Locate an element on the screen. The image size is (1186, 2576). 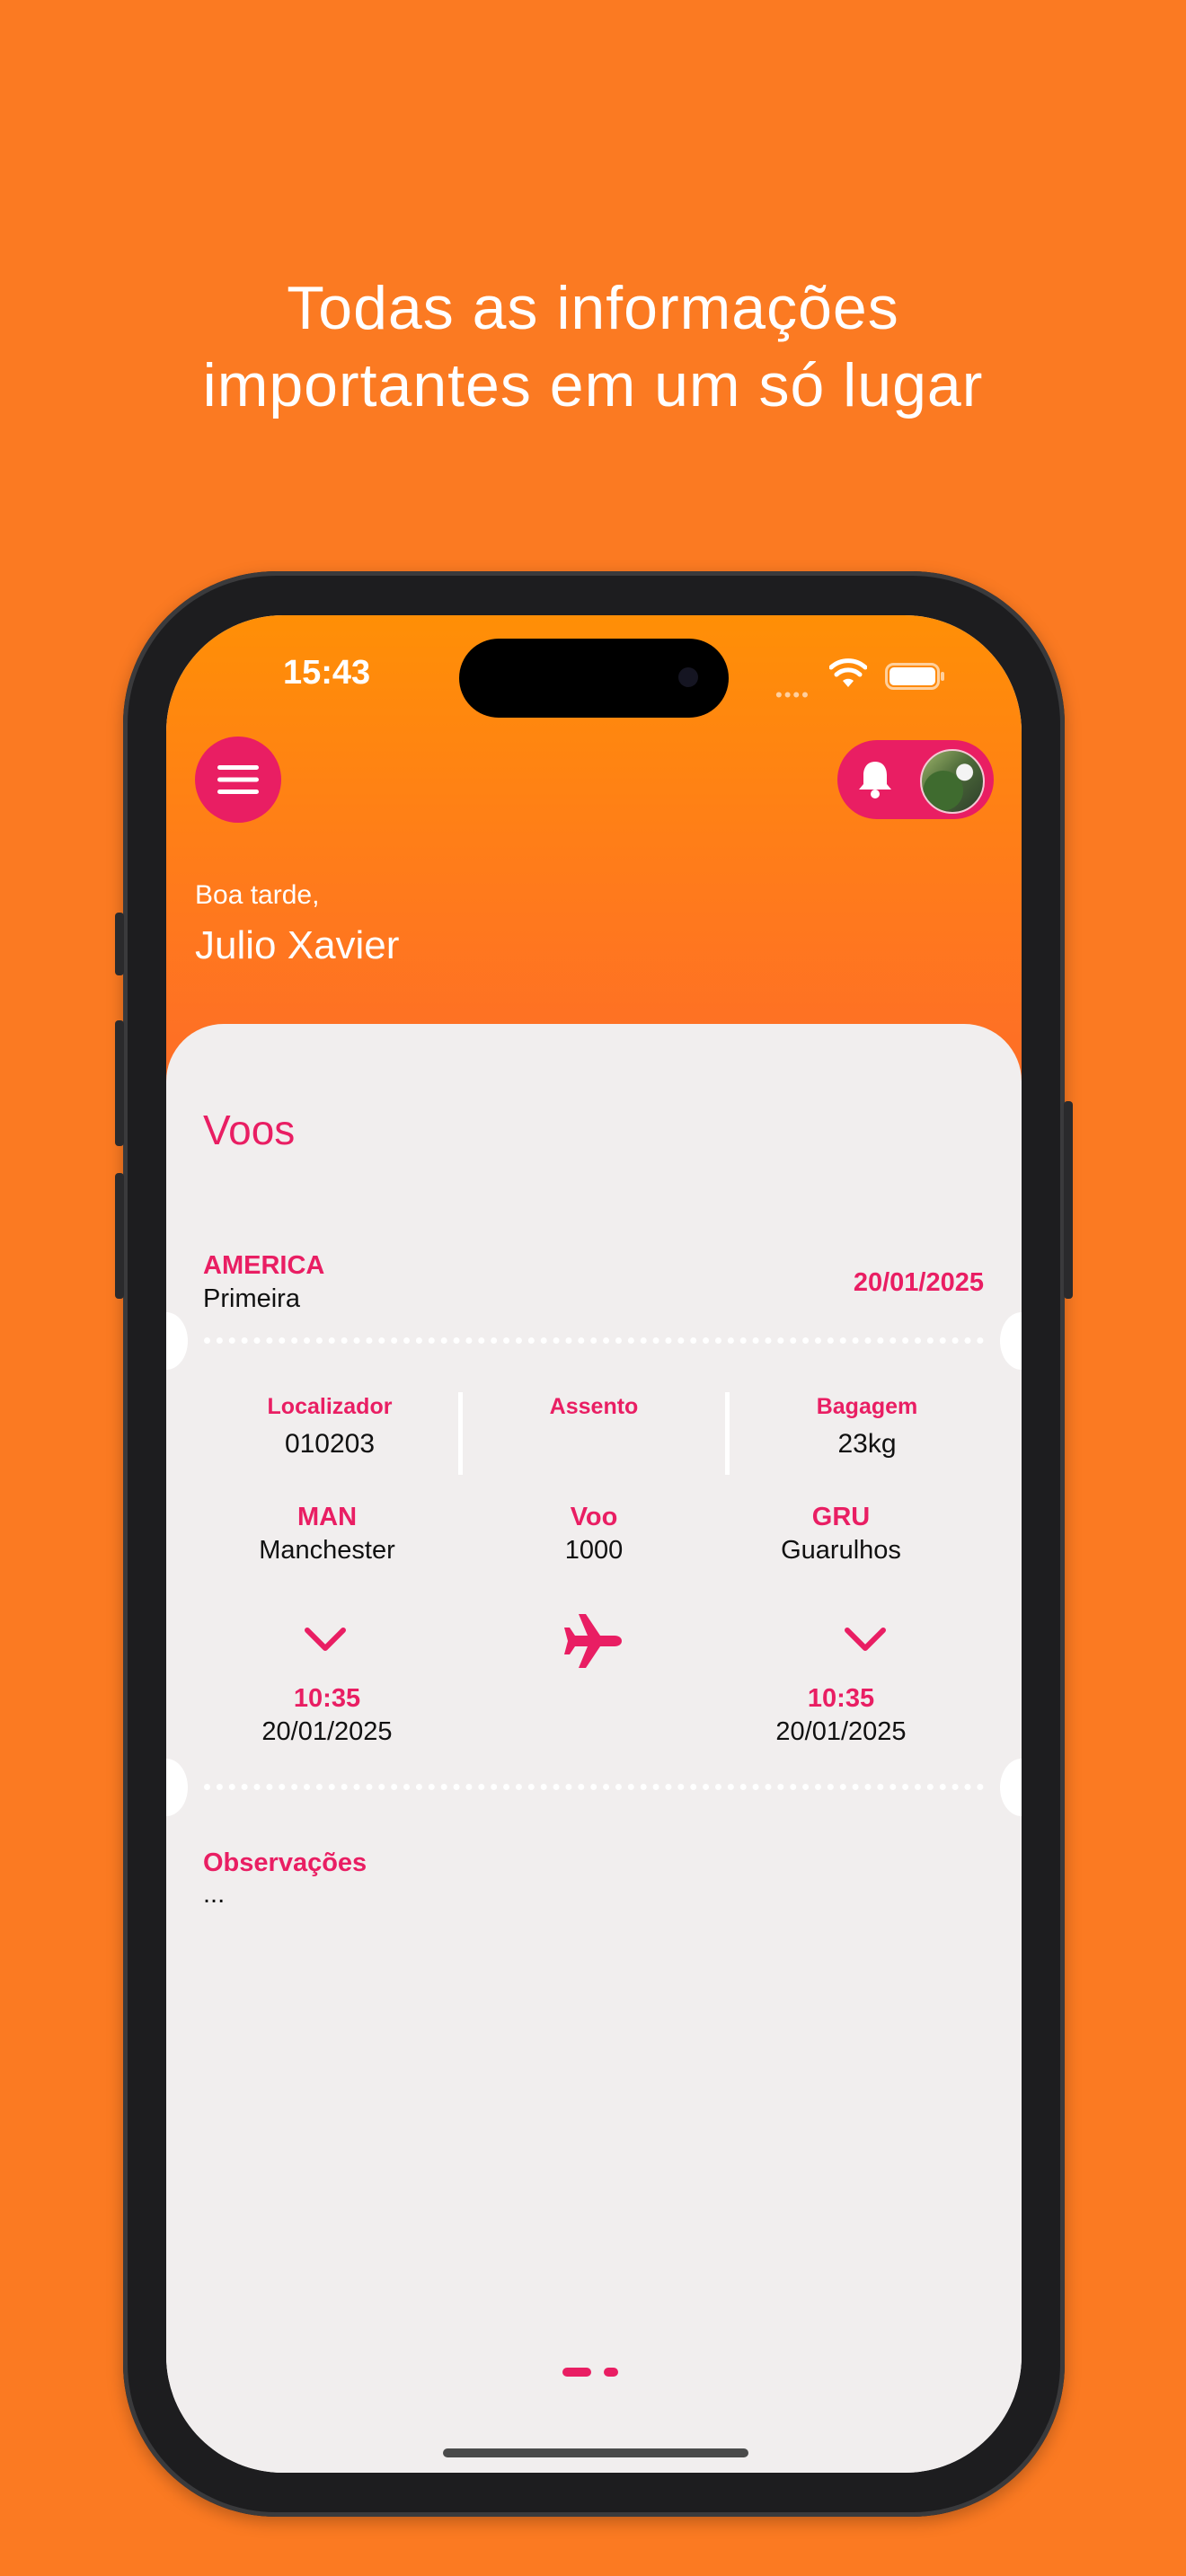
arrival-date: 20/01/2025 is located at coordinates (841, 1731).